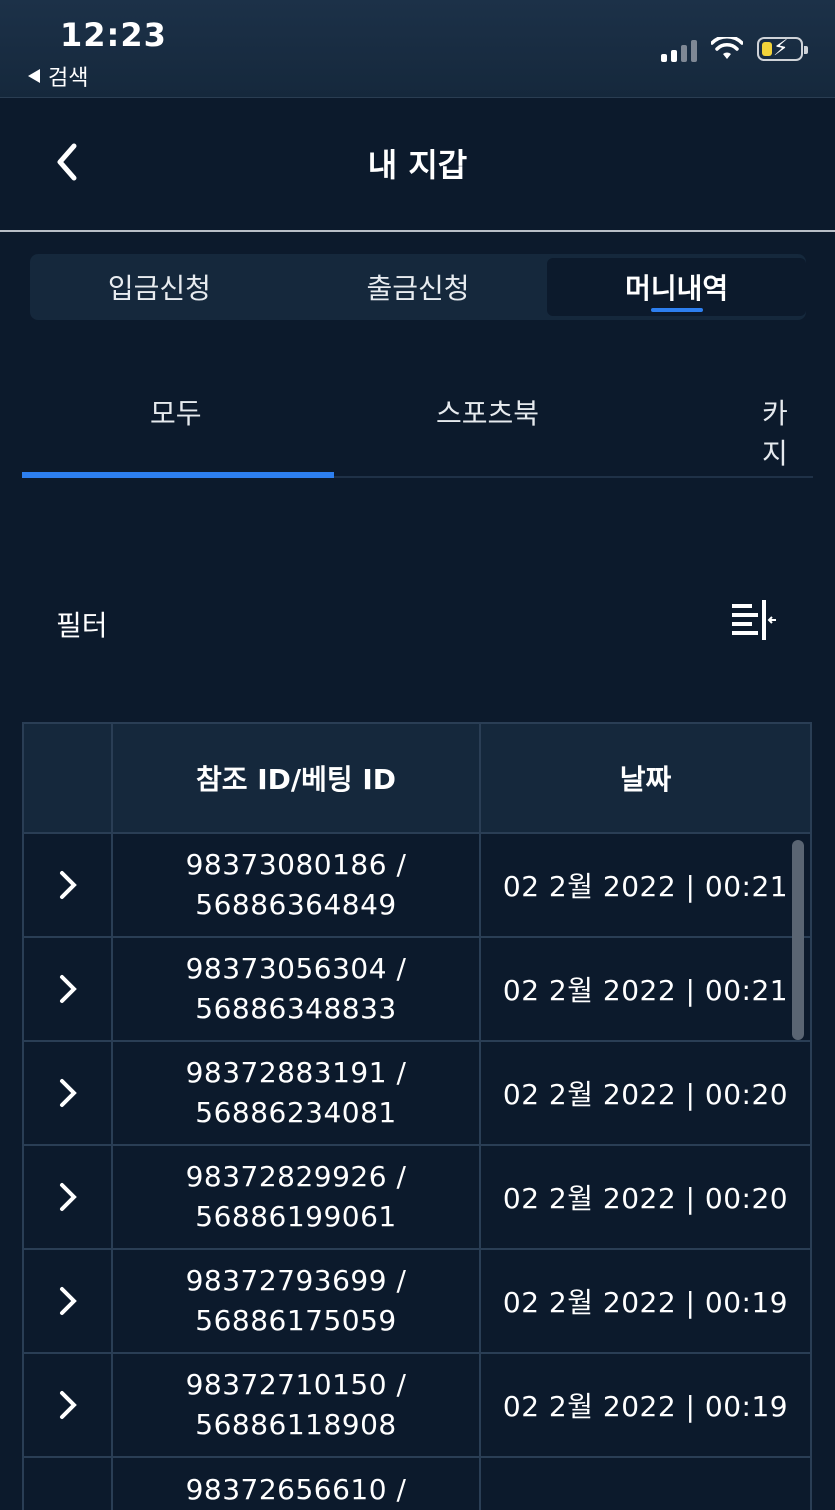 Image resolution: width=835 pixels, height=1510 pixels. I want to click on ref-id: 98373056304 /, so click(296, 968).